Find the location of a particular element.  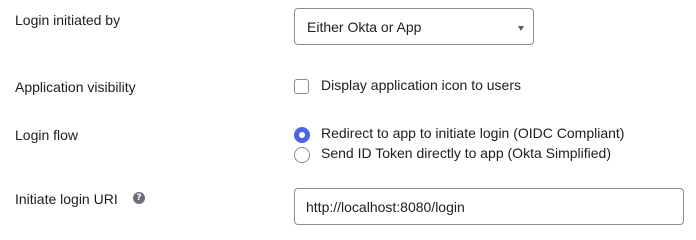

chevron-down-icon is located at coordinates (521, 28).